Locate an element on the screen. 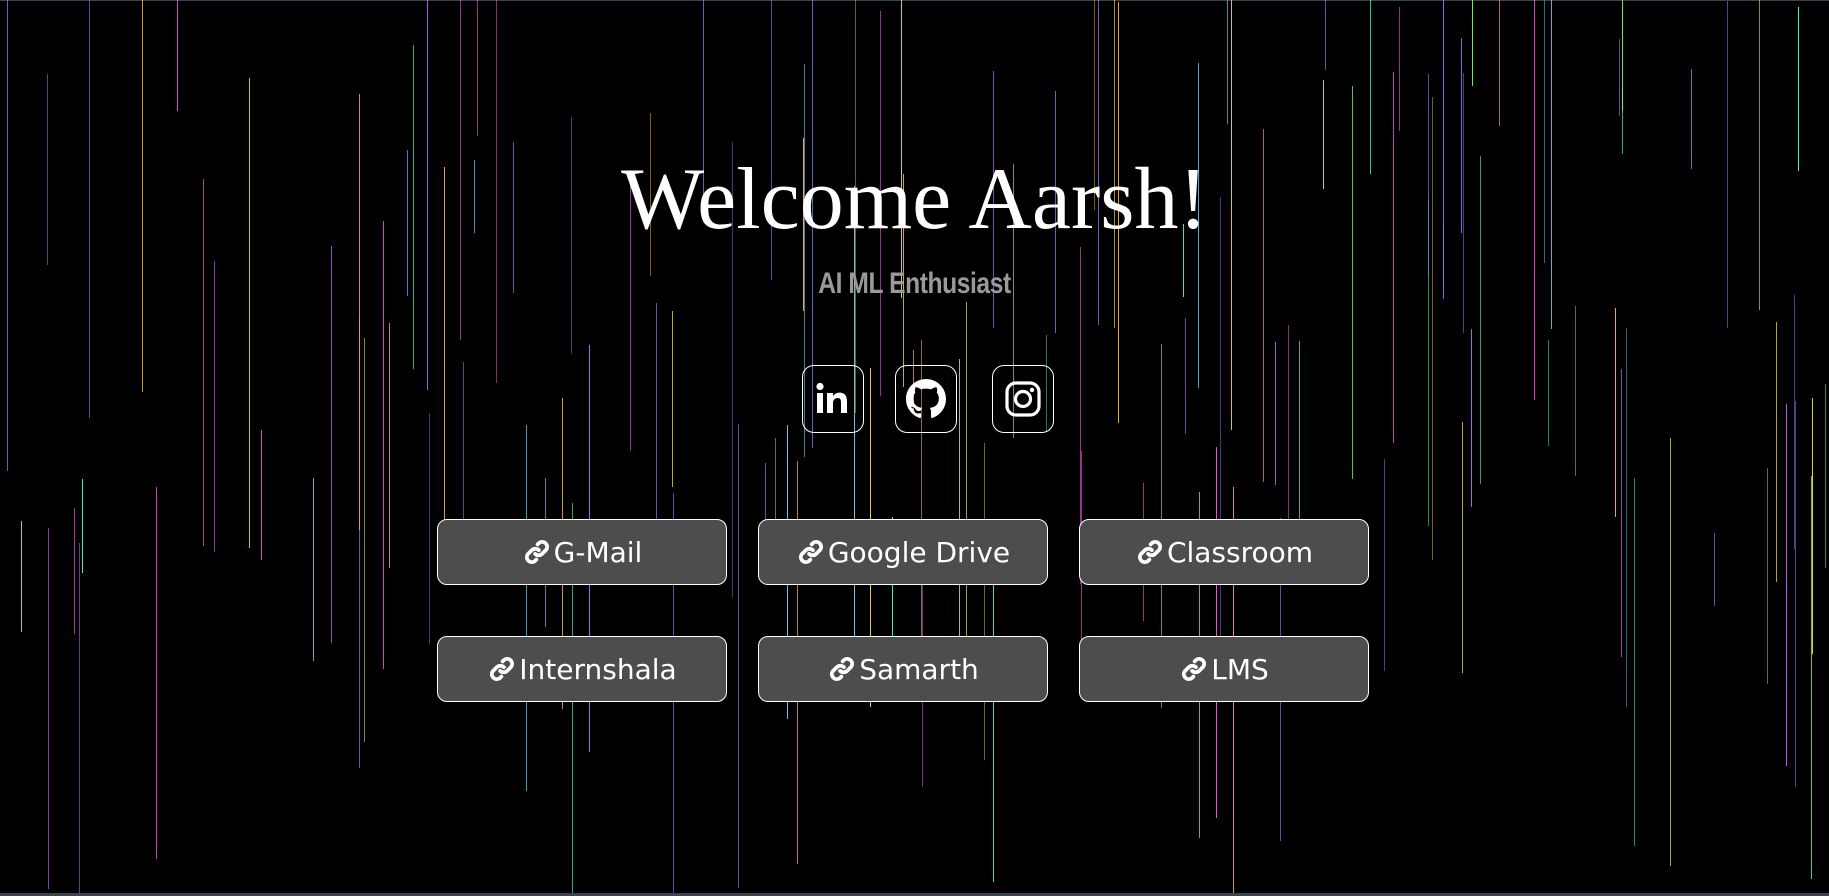 The height and width of the screenshot is (896, 1829). github-button is located at coordinates (926, 399).